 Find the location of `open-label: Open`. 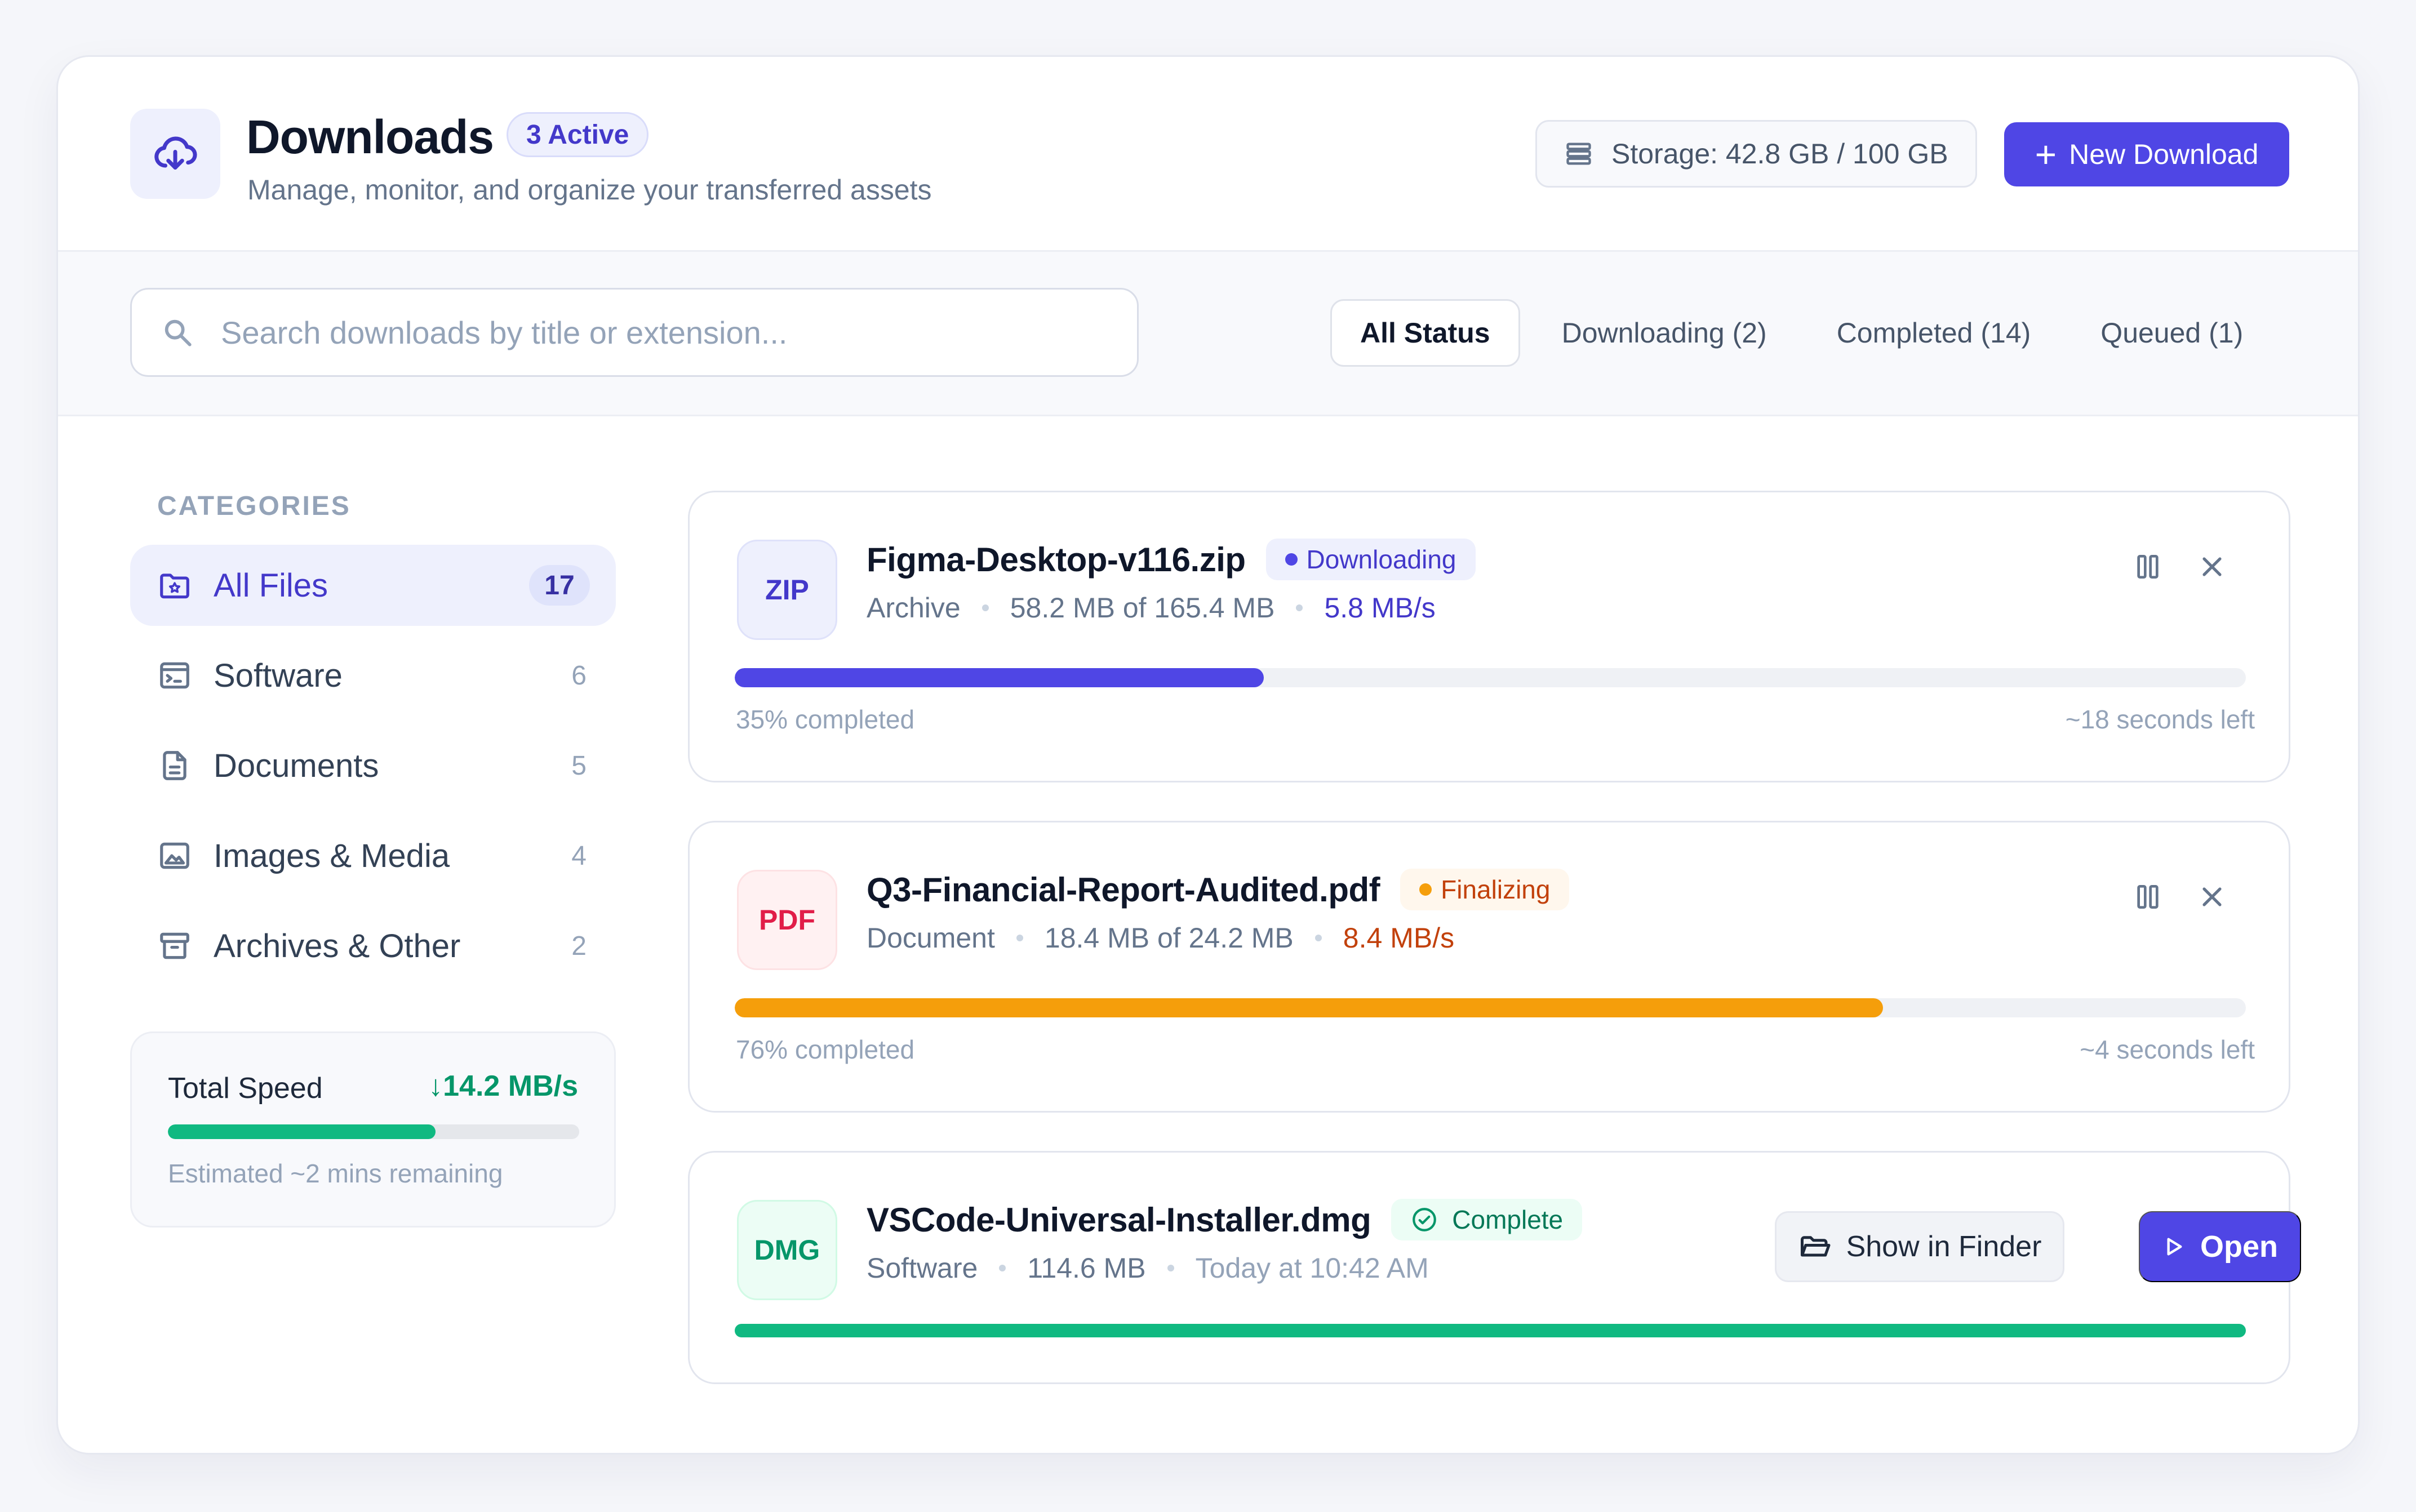

open-label: Open is located at coordinates (2239, 1247).